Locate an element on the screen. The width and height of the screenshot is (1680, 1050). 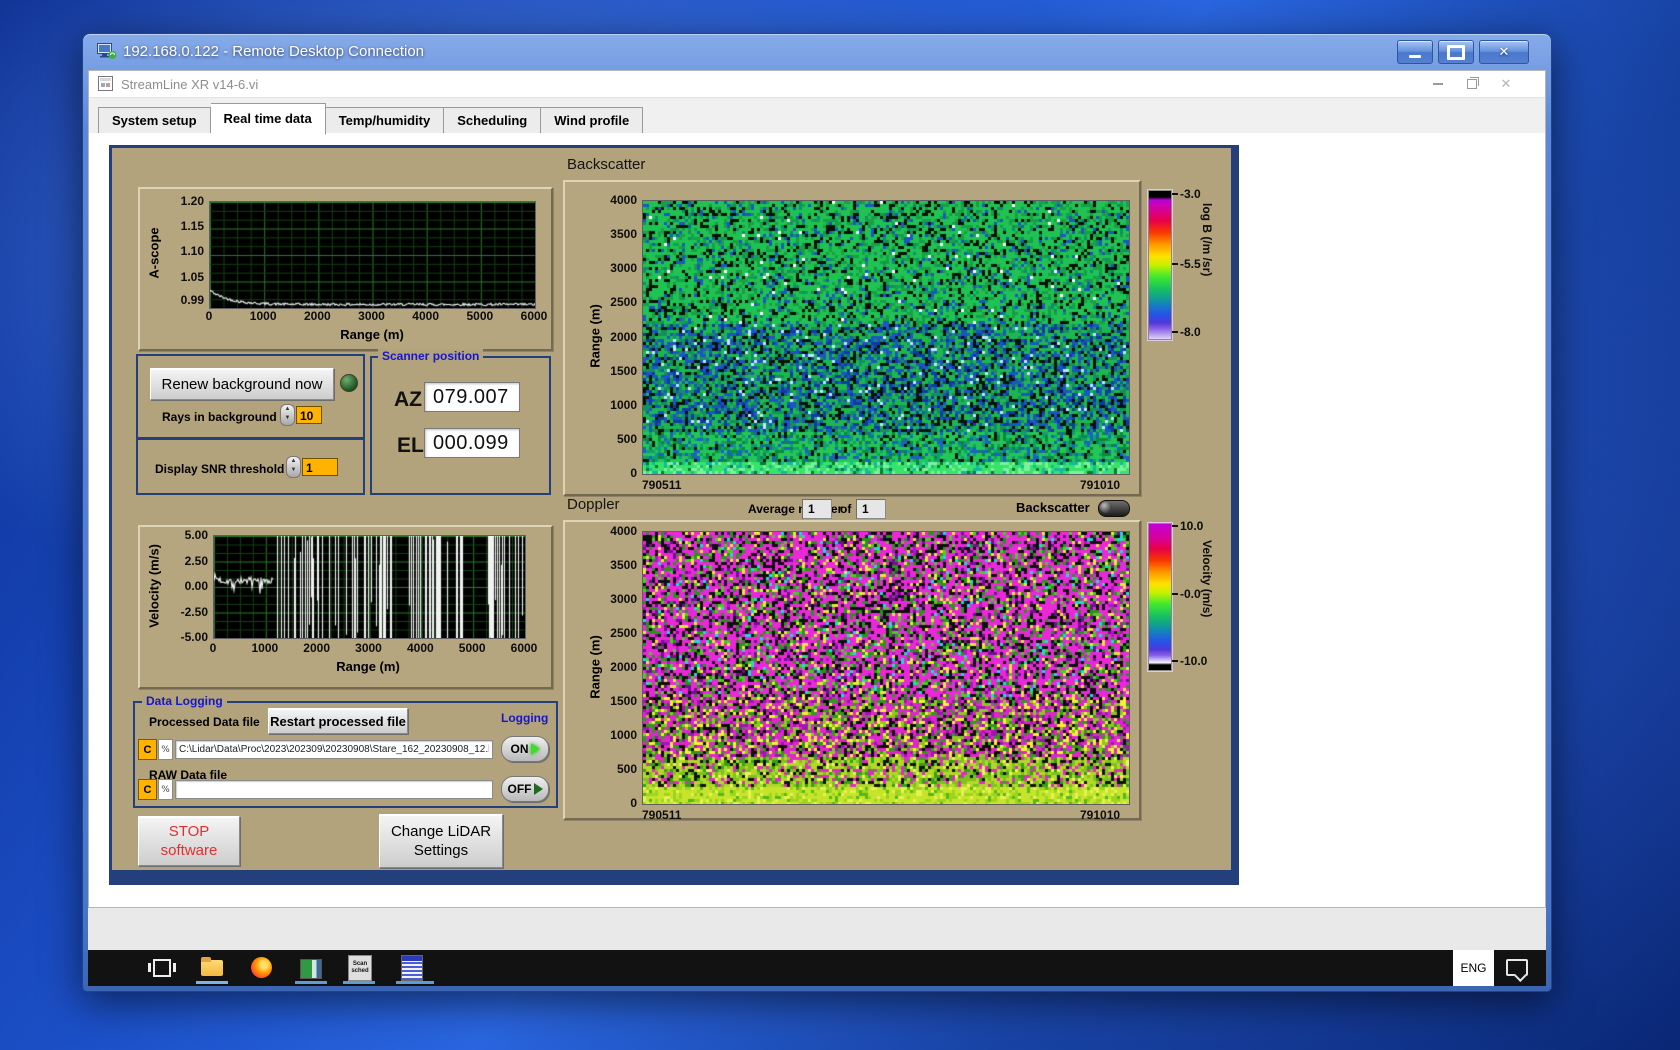
raw-logging-toggle: OFF is located at coordinates (525, 789).